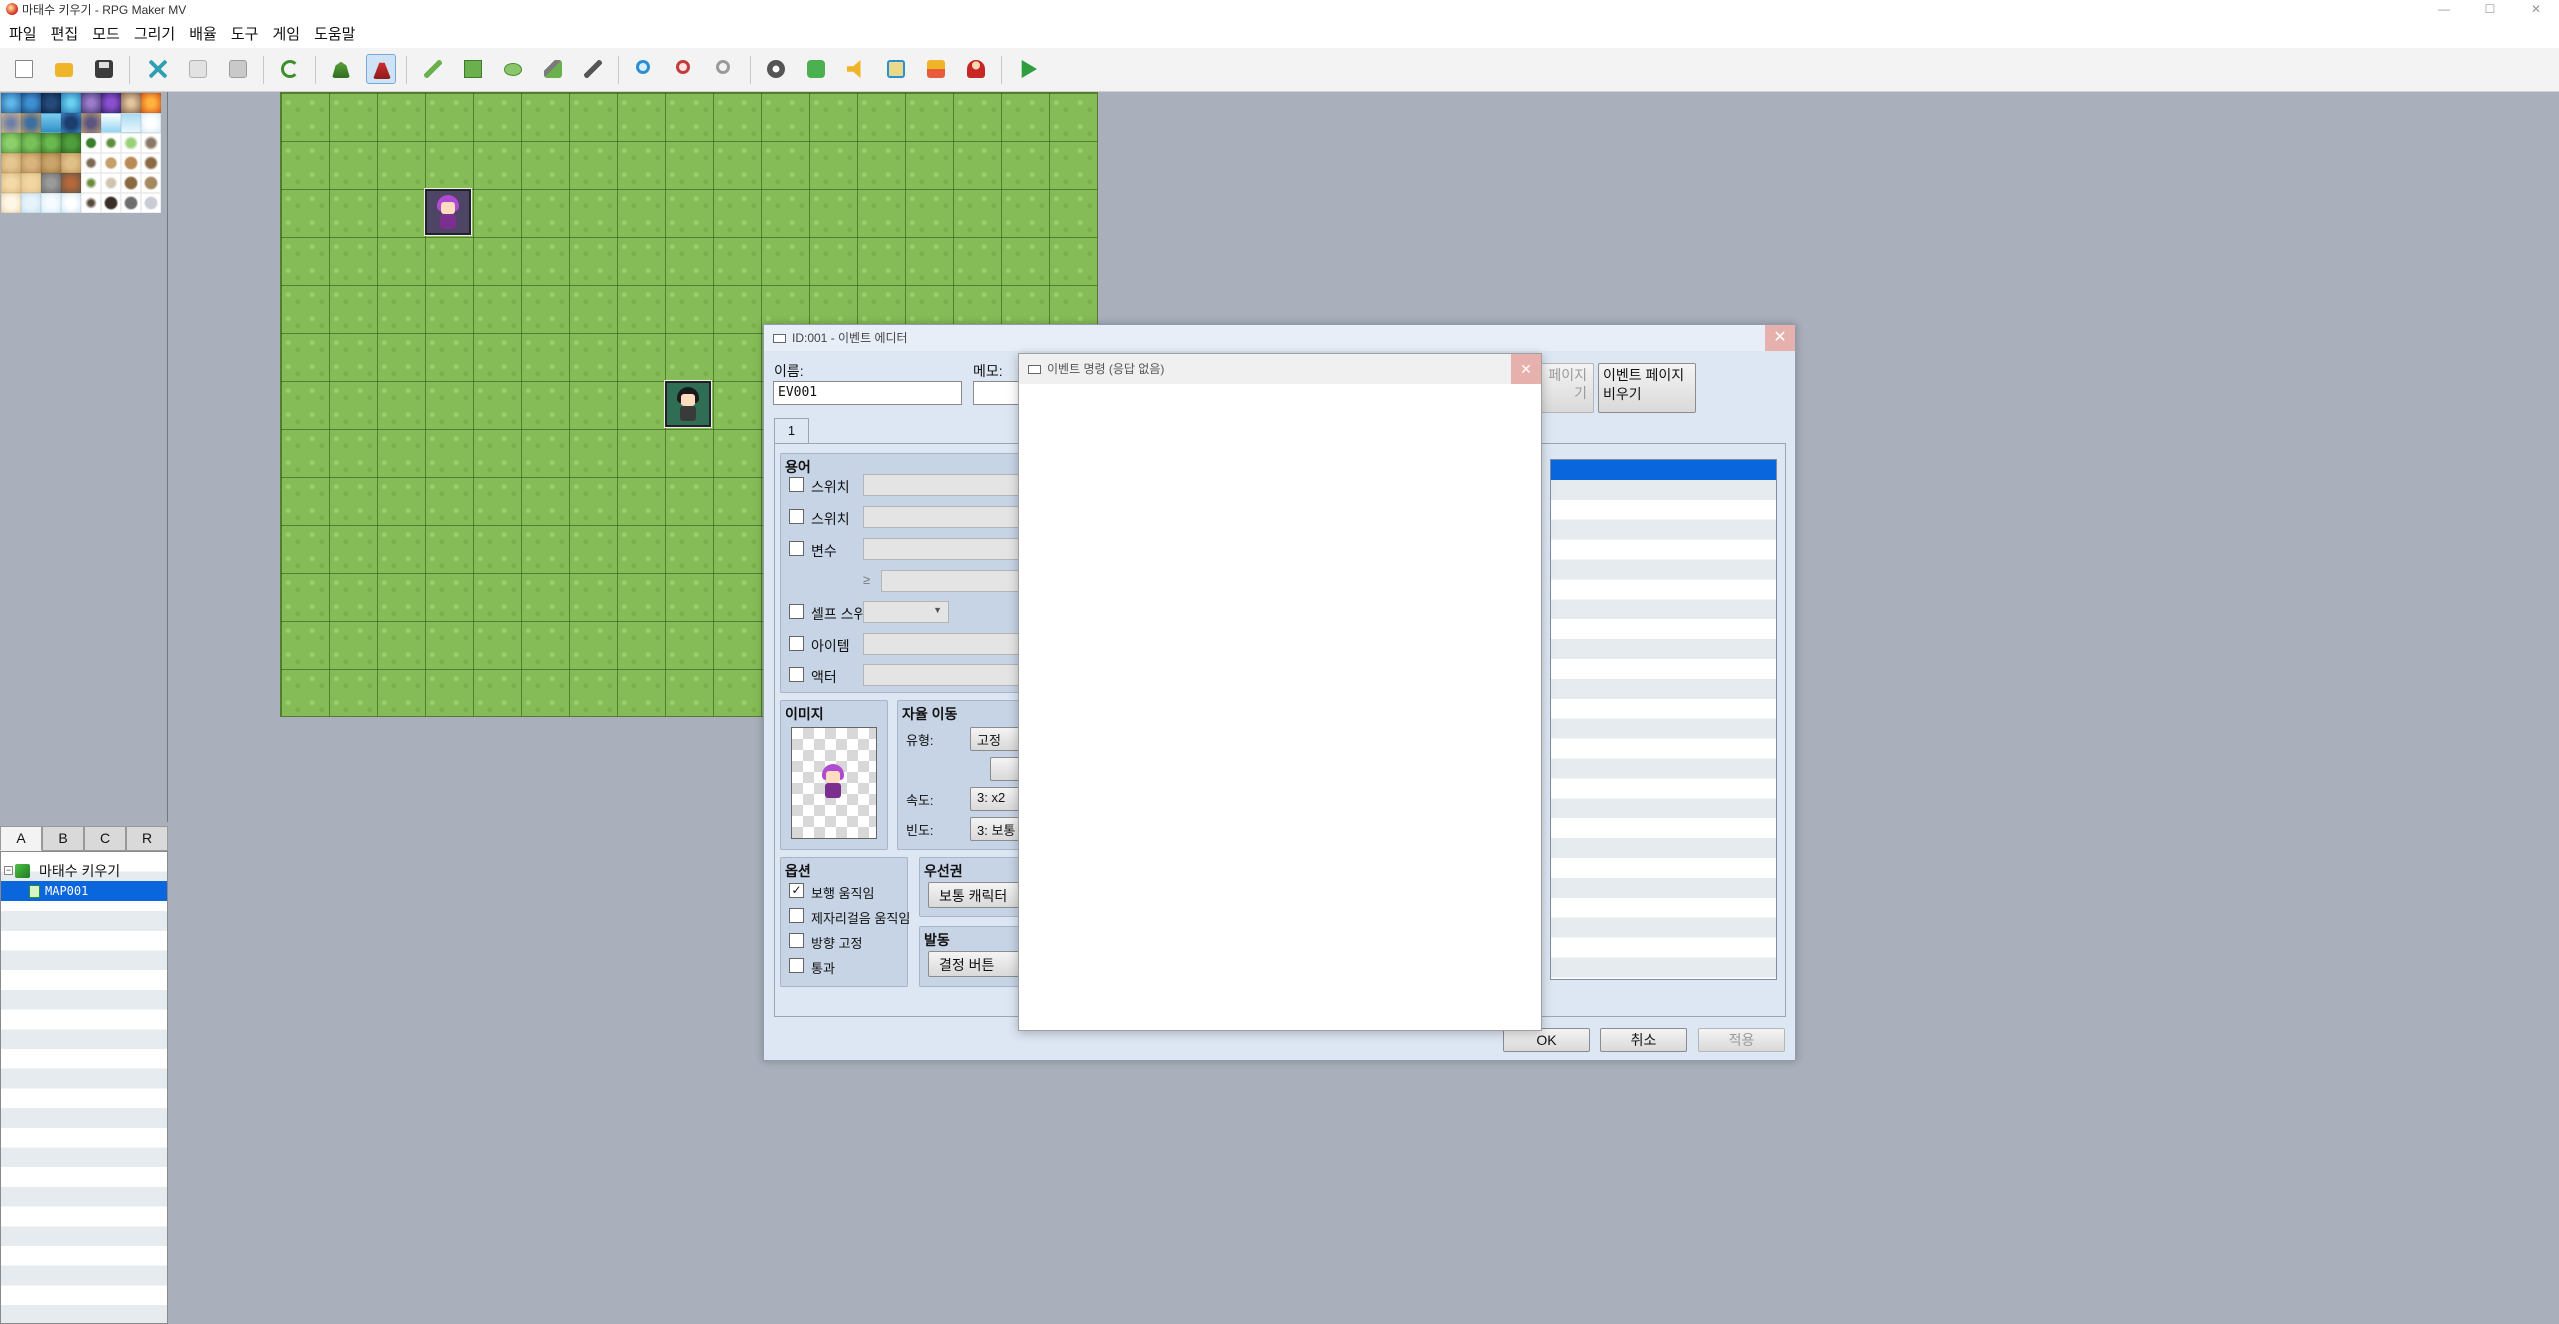 The height and width of the screenshot is (1324, 2559). I want to click on self-switch-checkbox, so click(796, 611).